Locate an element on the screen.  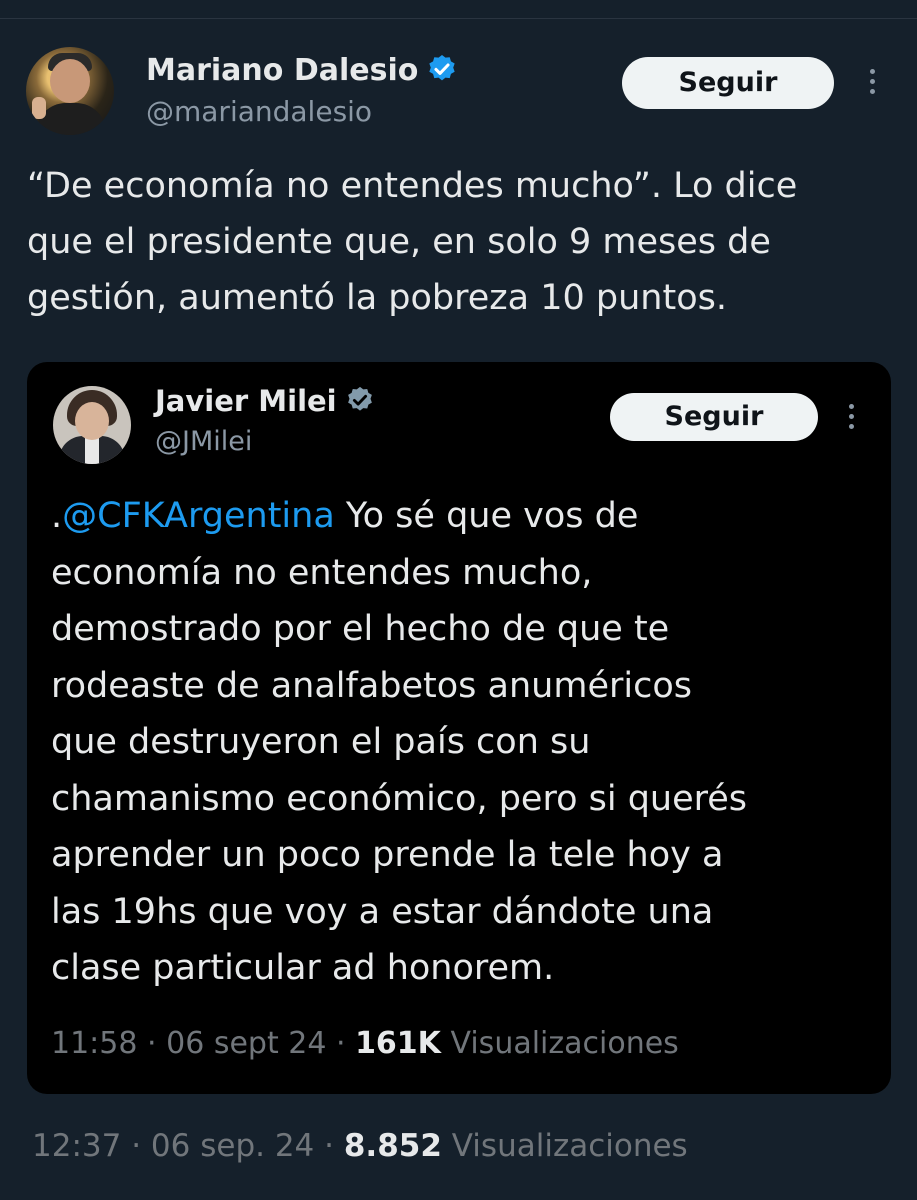
author-name: Mariano Dalesio is located at coordinates (302, 70).